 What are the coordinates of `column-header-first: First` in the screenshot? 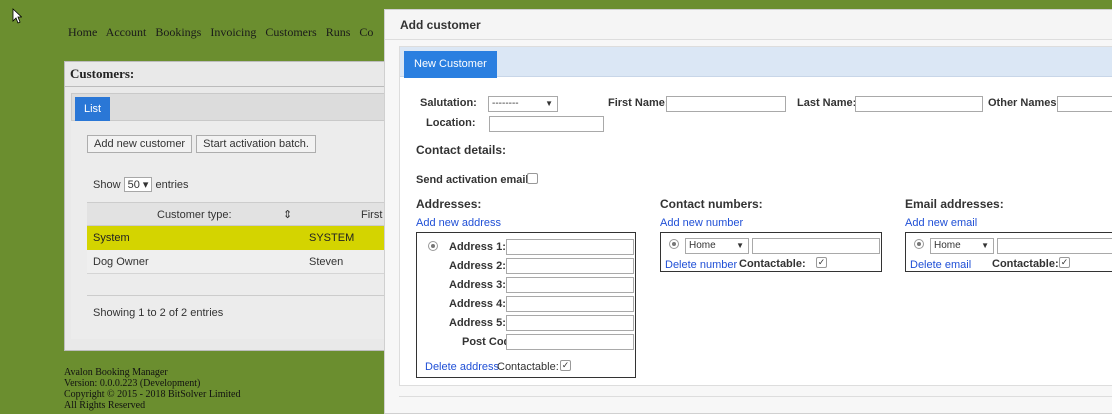 It's located at (371, 215).